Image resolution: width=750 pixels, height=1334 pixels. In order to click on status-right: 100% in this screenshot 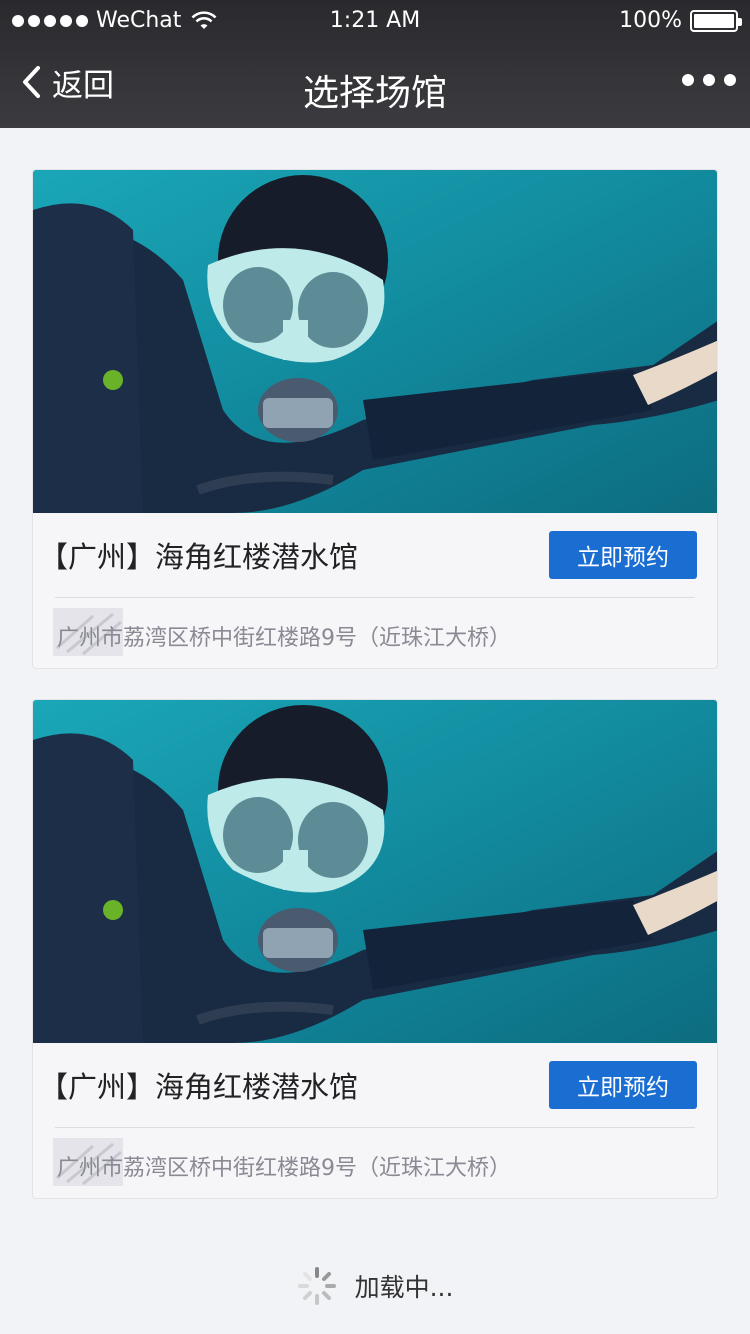, I will do `click(680, 20)`.